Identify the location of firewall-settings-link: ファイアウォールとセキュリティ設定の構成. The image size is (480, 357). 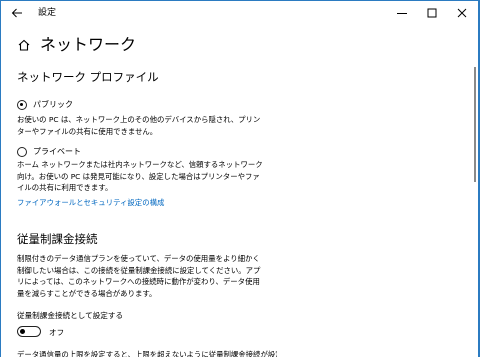
(90, 202).